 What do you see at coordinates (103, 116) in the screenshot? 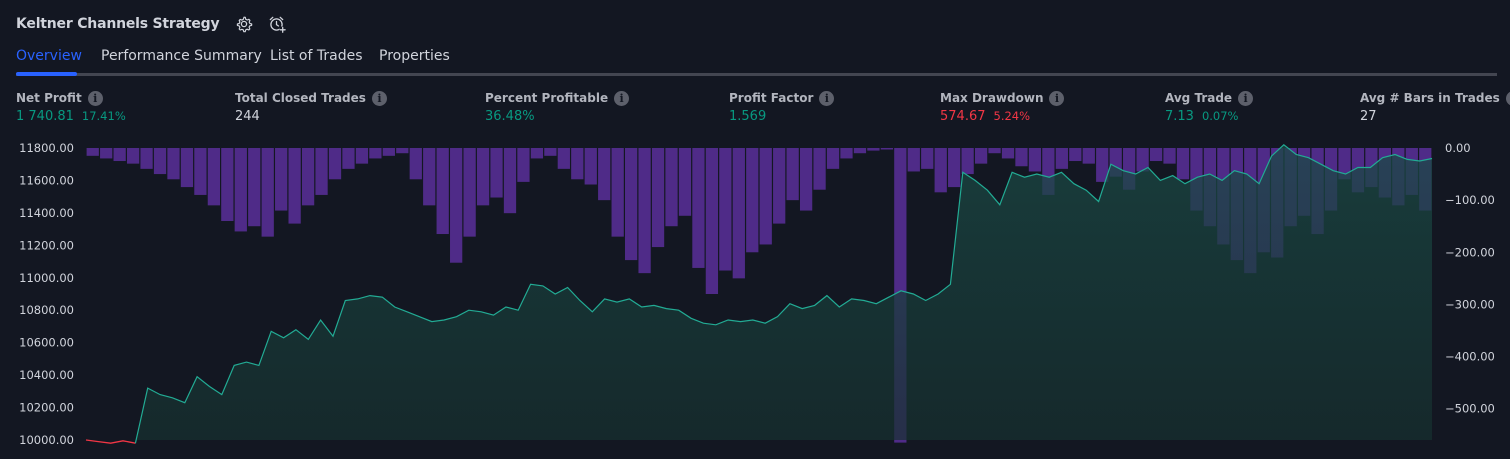
I see `net-profit-percent: 17.41%` at bounding box center [103, 116].